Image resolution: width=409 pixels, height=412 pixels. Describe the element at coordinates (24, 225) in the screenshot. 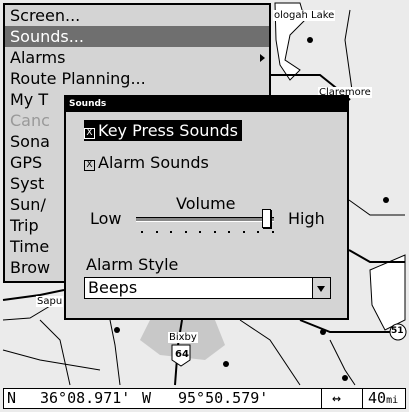

I see `menu-item-label: Trip` at that location.